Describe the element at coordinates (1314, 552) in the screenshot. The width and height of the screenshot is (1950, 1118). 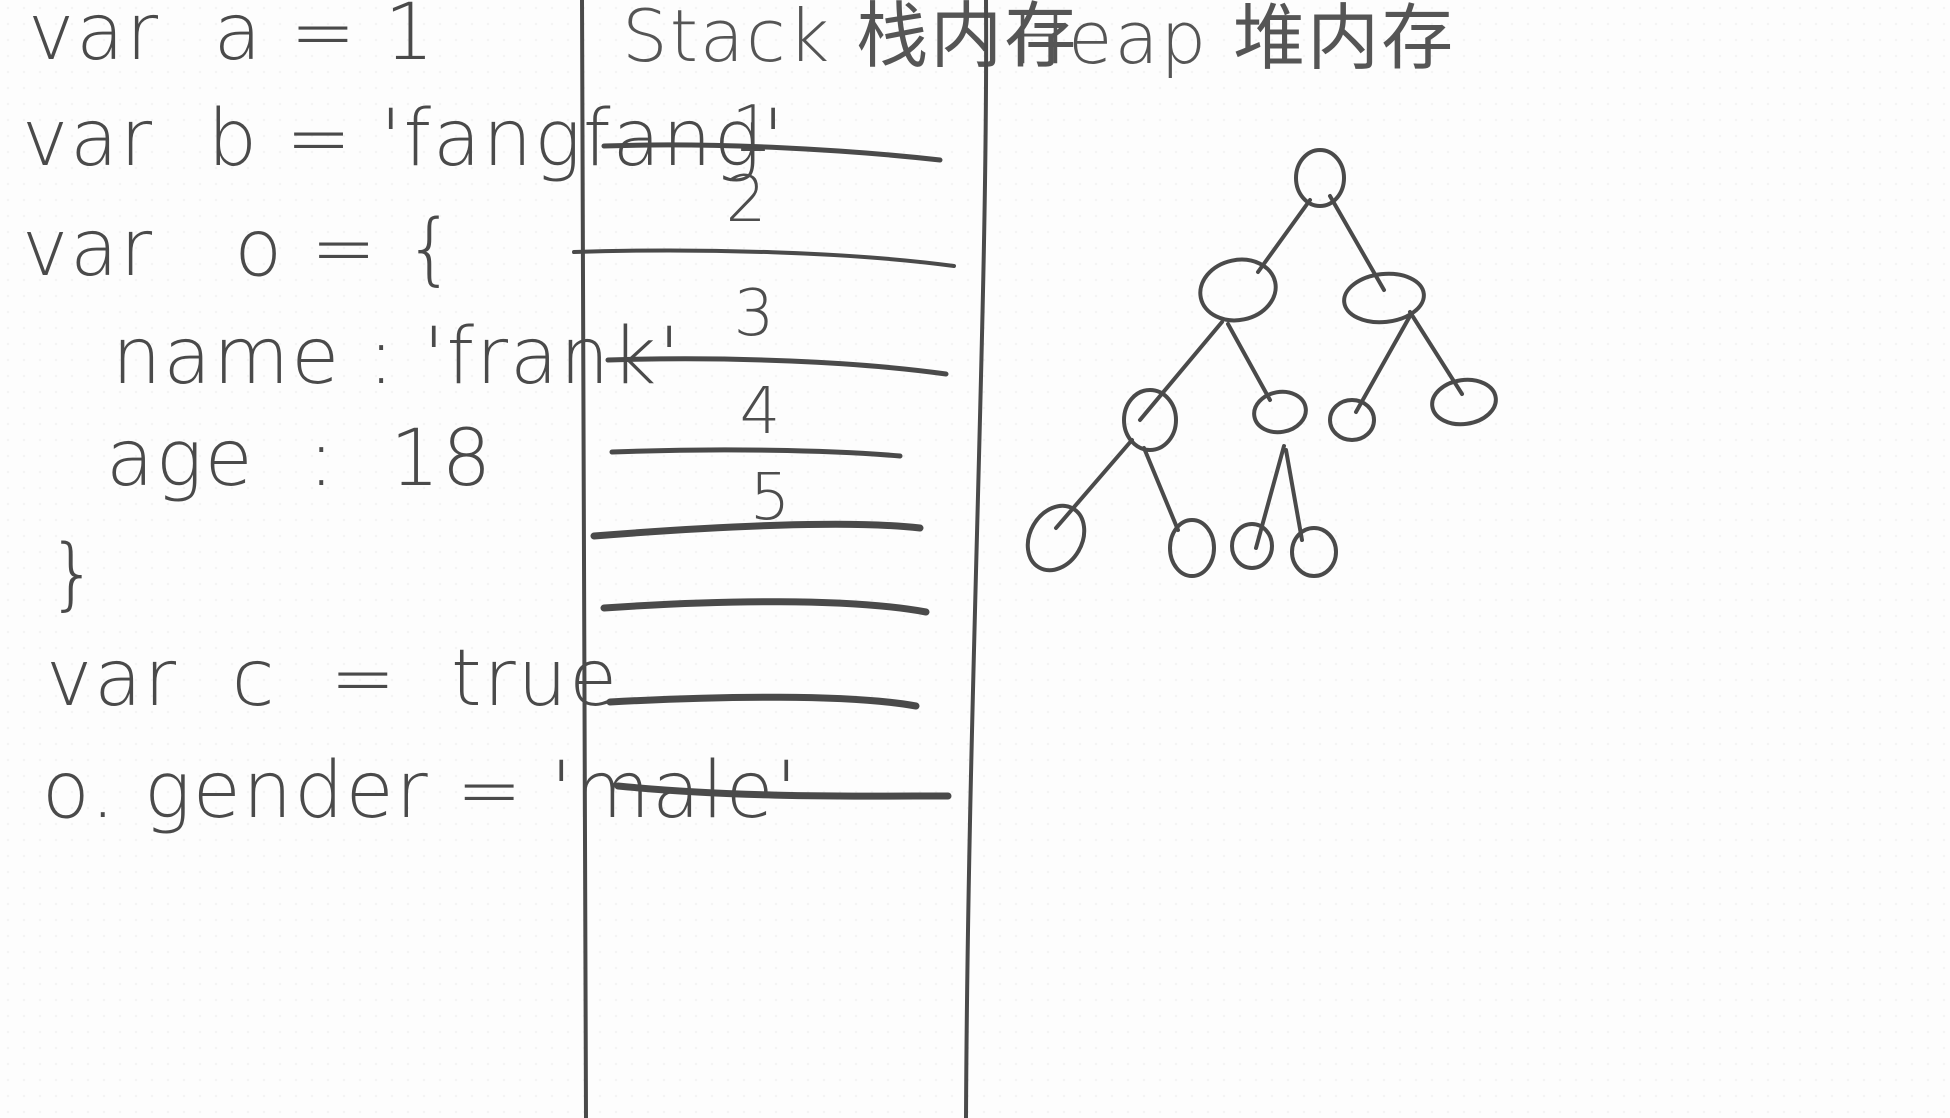
I see `heap-node-l3-d` at that location.